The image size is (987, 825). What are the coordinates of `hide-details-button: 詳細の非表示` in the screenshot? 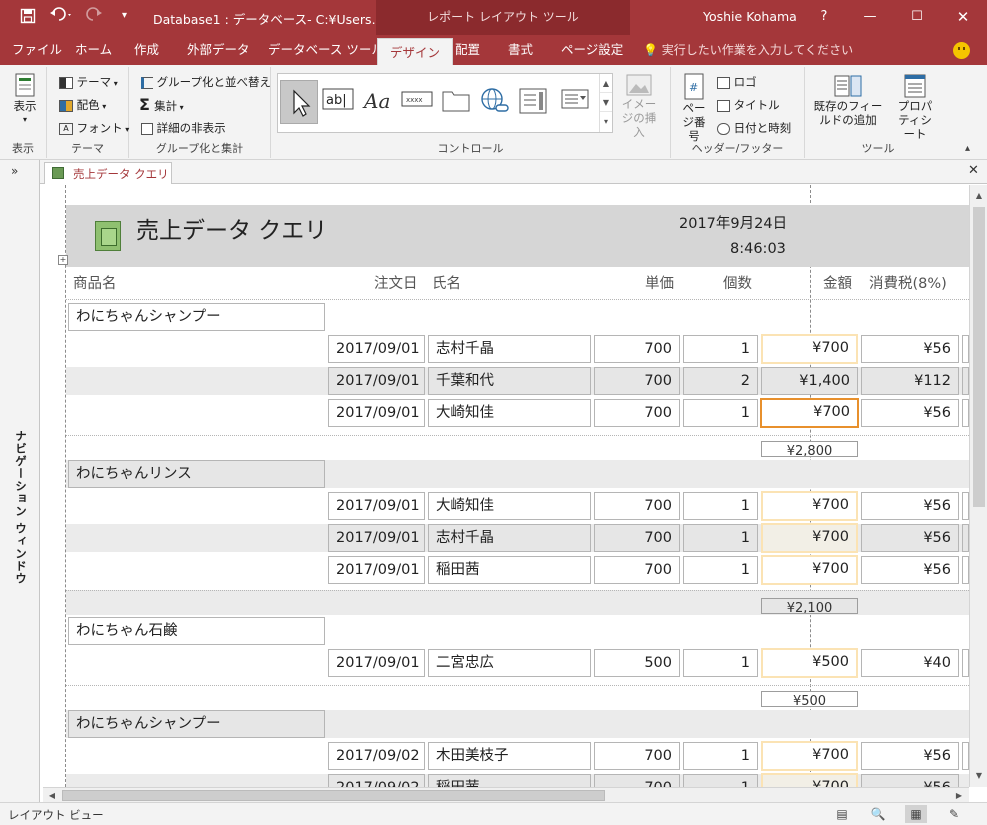 It's located at (183, 128).